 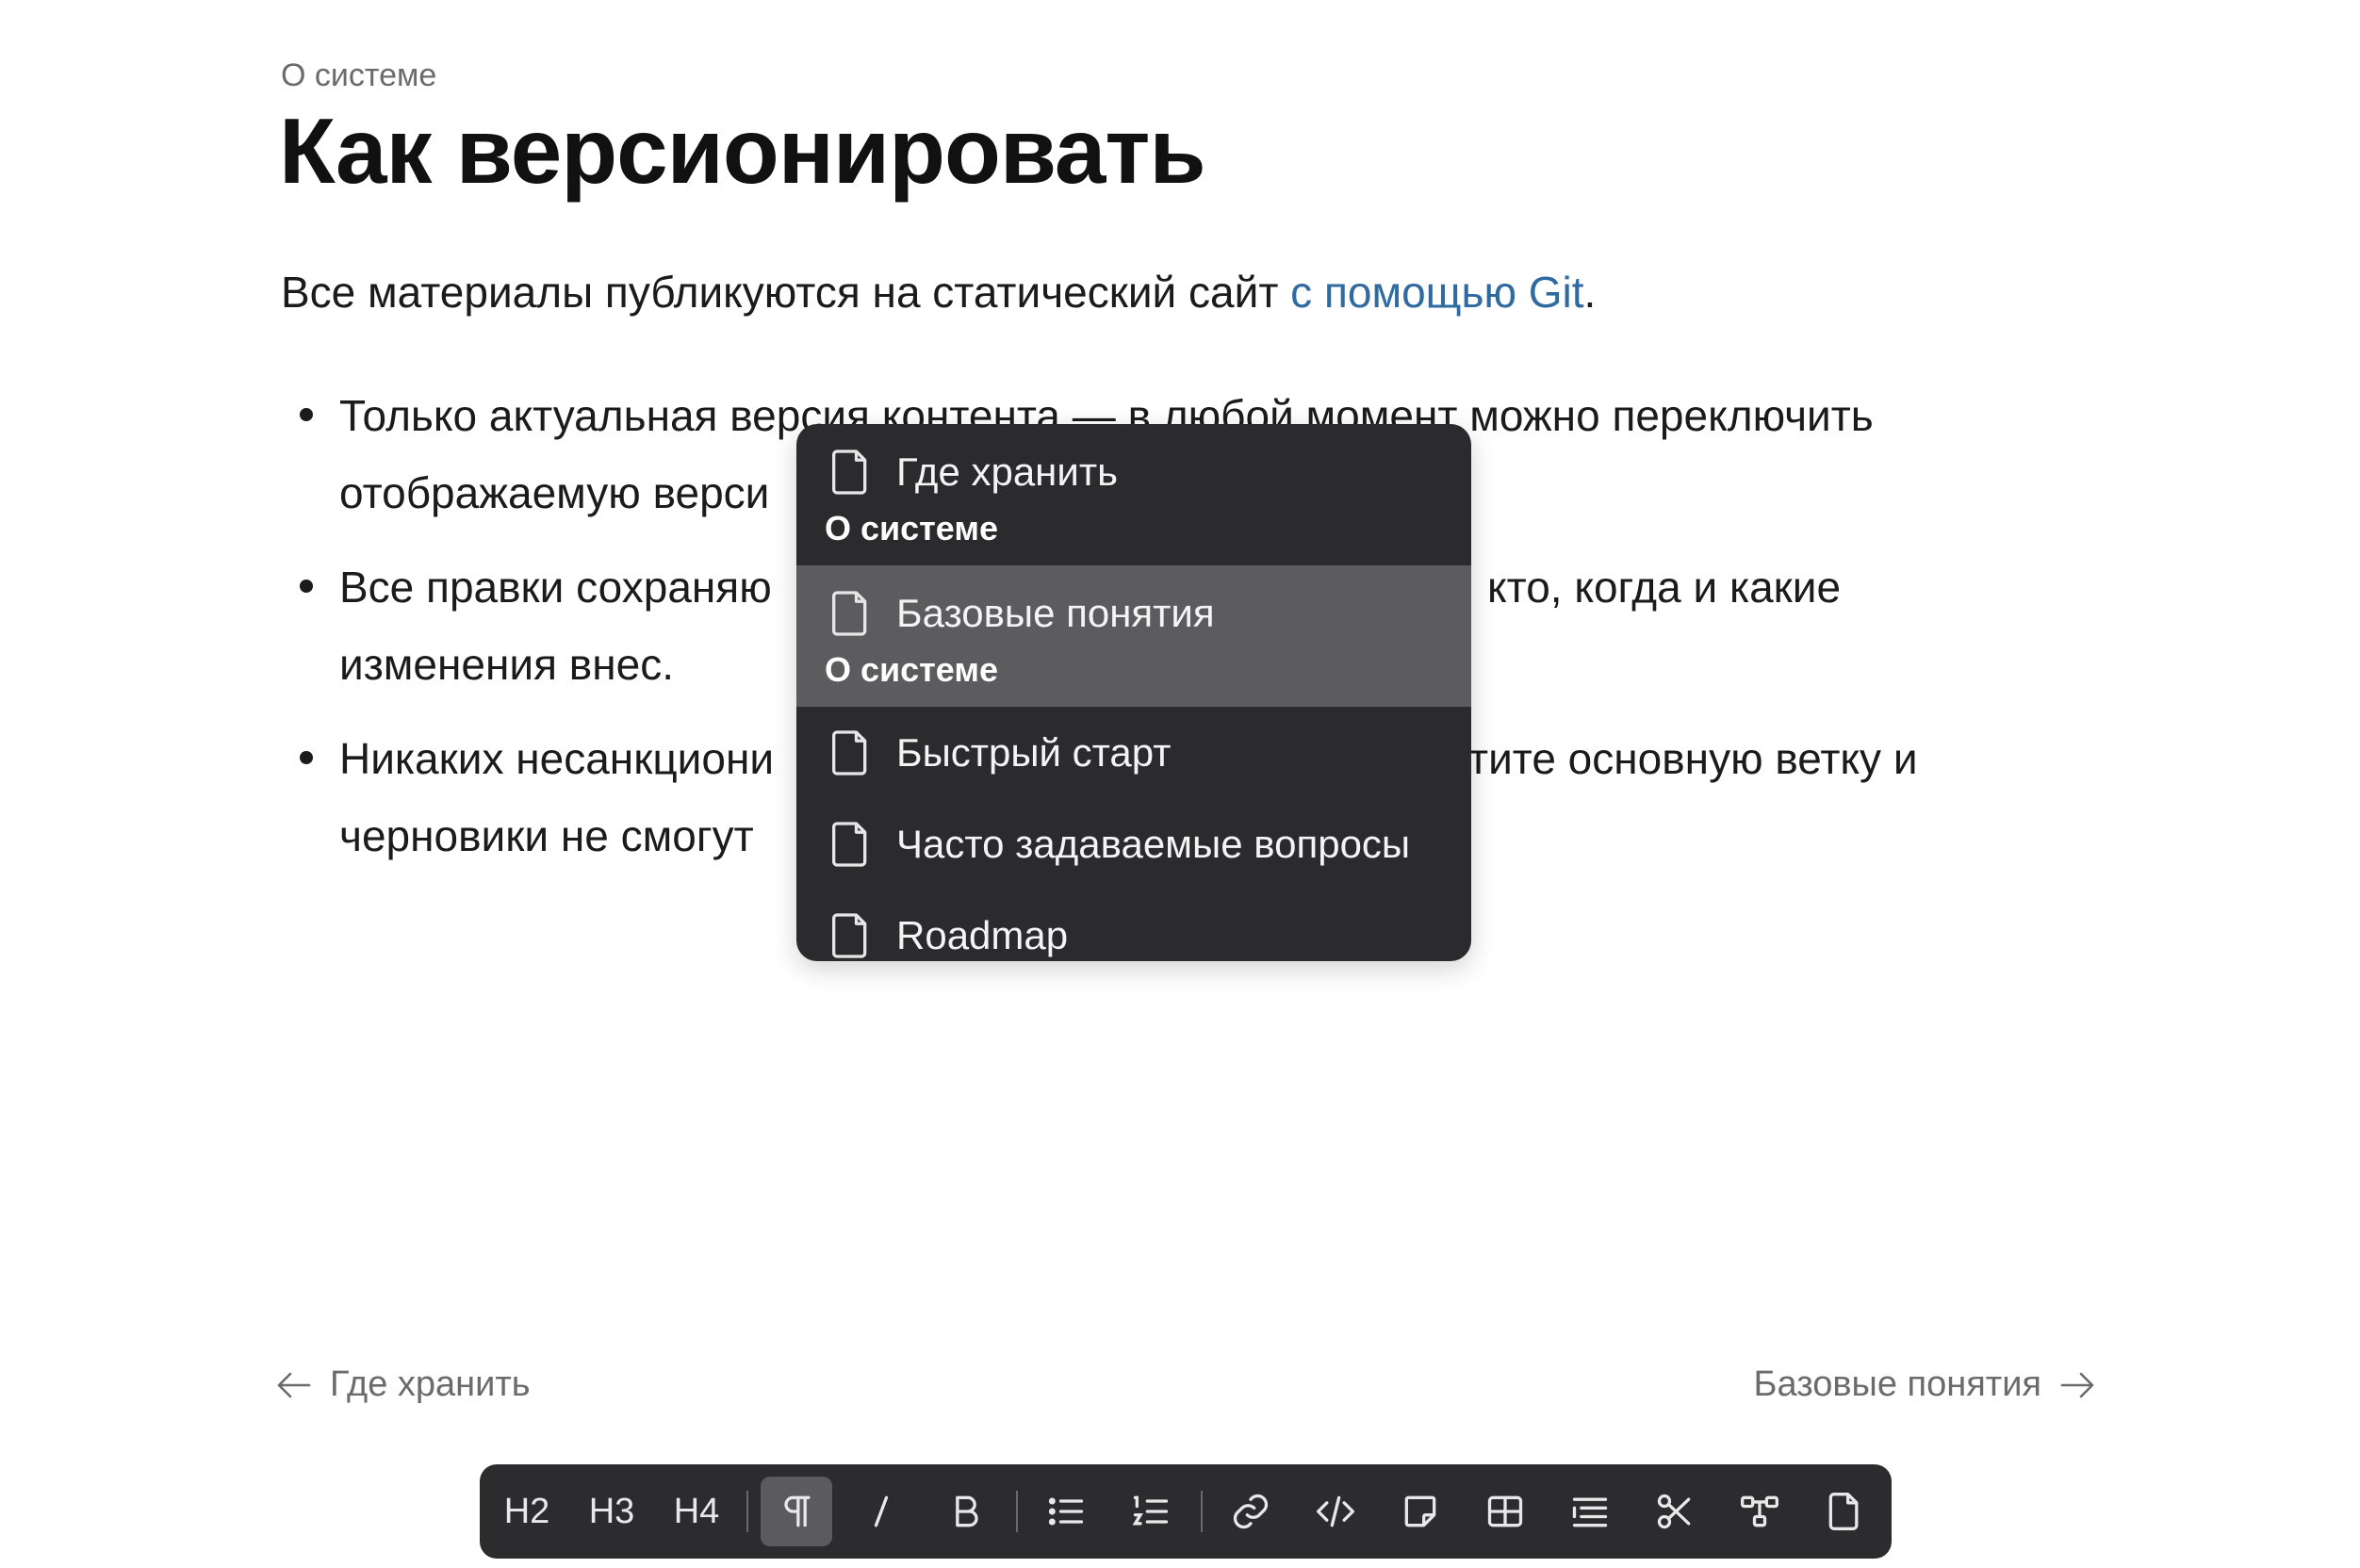 I want to click on numbered-list-icon, so click(x=1150, y=1510).